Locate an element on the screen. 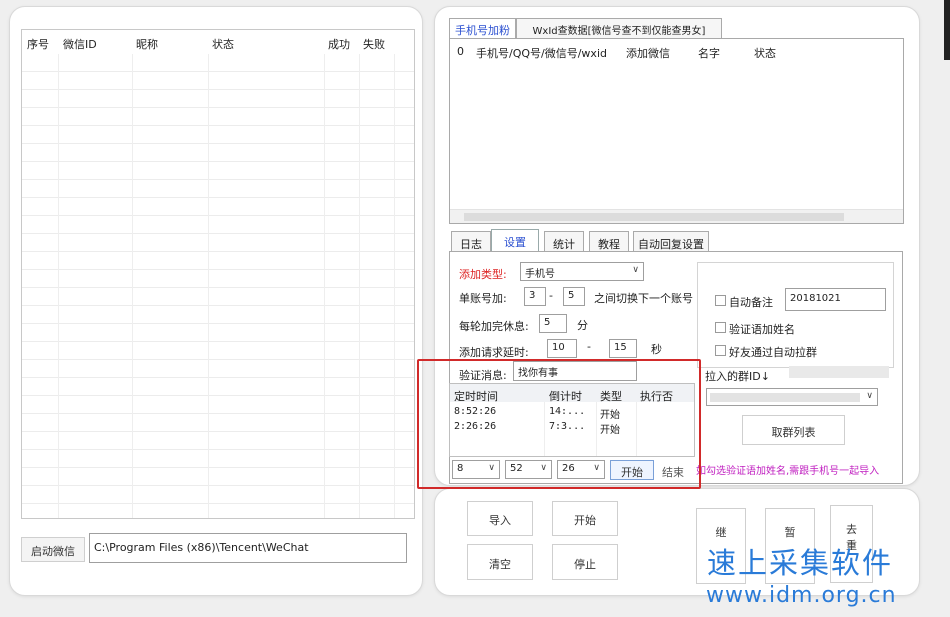  auto-note-label: 自动备注 is located at coordinates (751, 302).